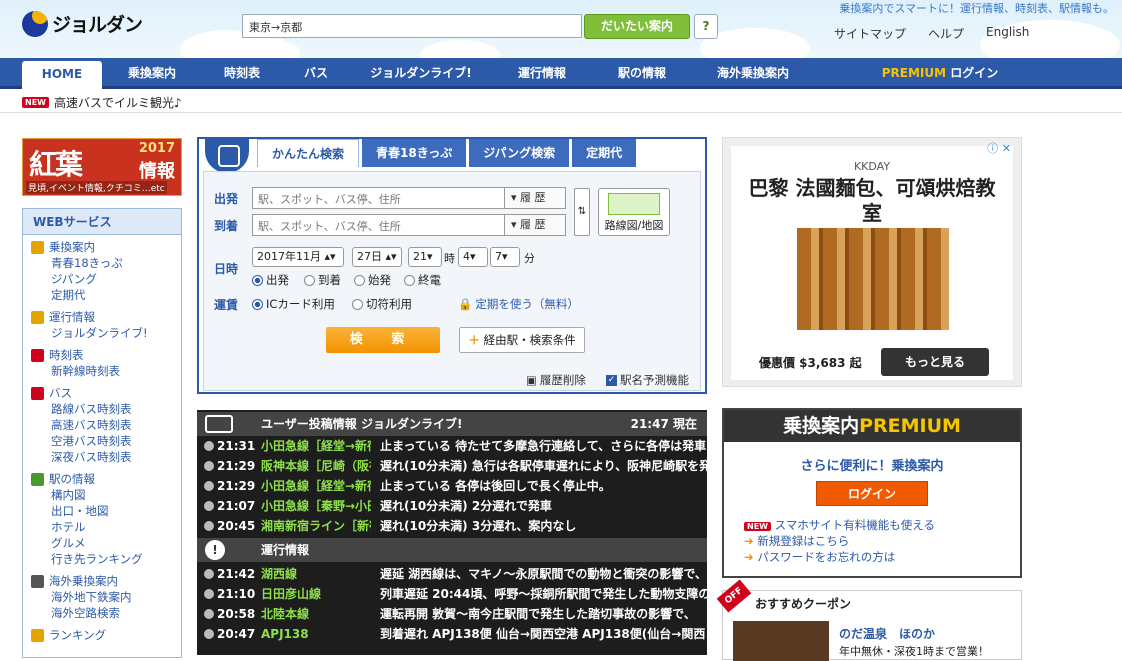 The width and height of the screenshot is (1122, 661). What do you see at coordinates (556, 380) in the screenshot?
I see `delete-history-link: ▣ 履歴削除` at bounding box center [556, 380].